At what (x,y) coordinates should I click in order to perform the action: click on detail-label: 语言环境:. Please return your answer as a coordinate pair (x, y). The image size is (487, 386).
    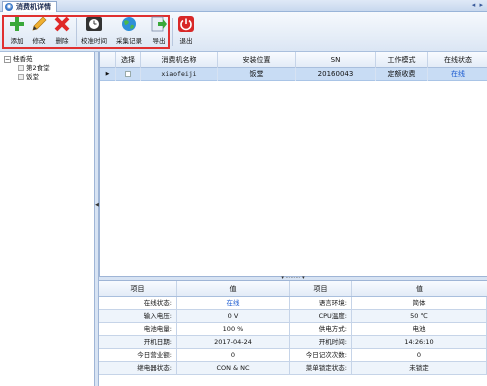
    Looking at the image, I should click on (321, 303).